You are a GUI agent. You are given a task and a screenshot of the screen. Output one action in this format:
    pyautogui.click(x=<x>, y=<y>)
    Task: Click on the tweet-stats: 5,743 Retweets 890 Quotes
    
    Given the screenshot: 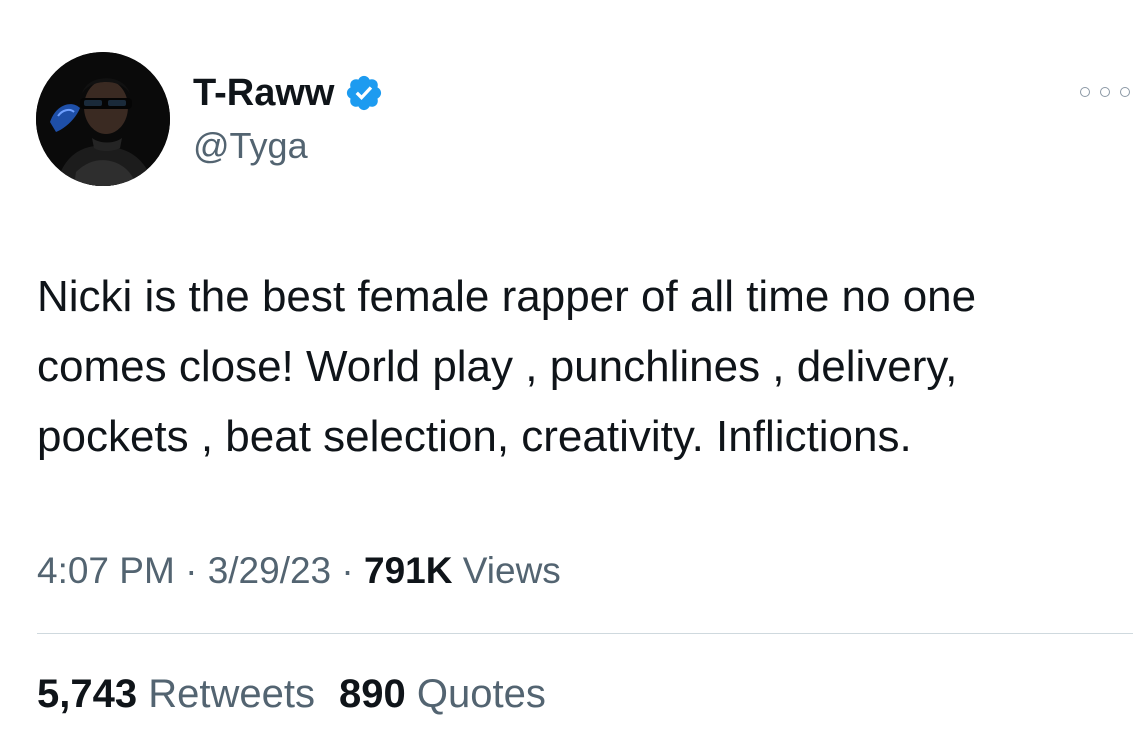 What is the action you would take?
    pyautogui.click(x=291, y=694)
    